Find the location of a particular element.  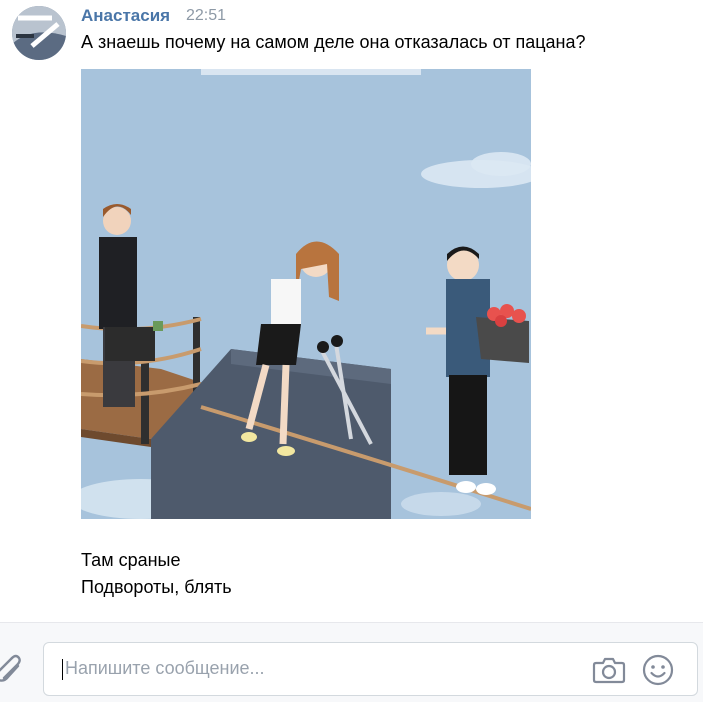

camera-icon is located at coordinates (609, 670).